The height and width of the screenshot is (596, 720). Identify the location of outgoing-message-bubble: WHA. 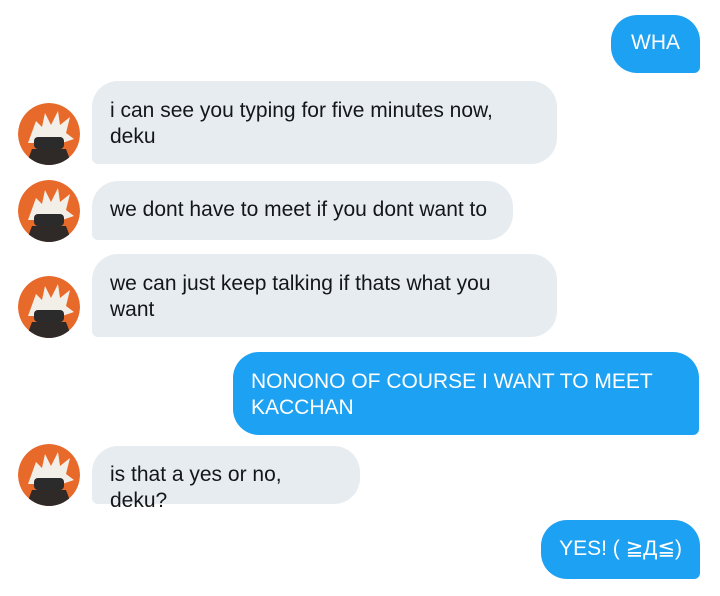
(655, 44).